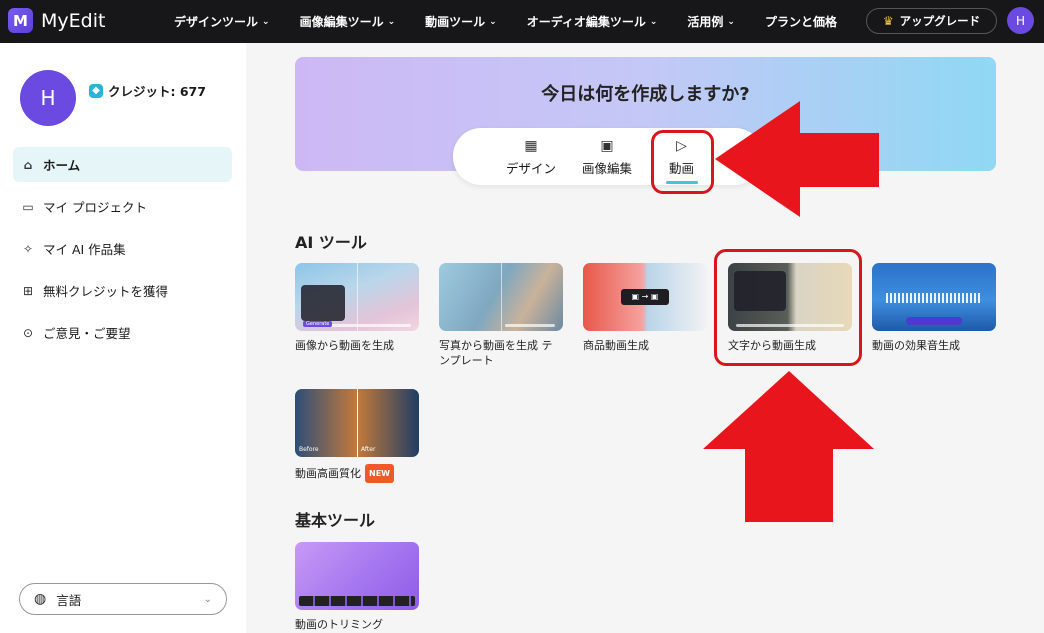 This screenshot has height=633, width=1044. I want to click on logo: M MyEdit, so click(56, 20).